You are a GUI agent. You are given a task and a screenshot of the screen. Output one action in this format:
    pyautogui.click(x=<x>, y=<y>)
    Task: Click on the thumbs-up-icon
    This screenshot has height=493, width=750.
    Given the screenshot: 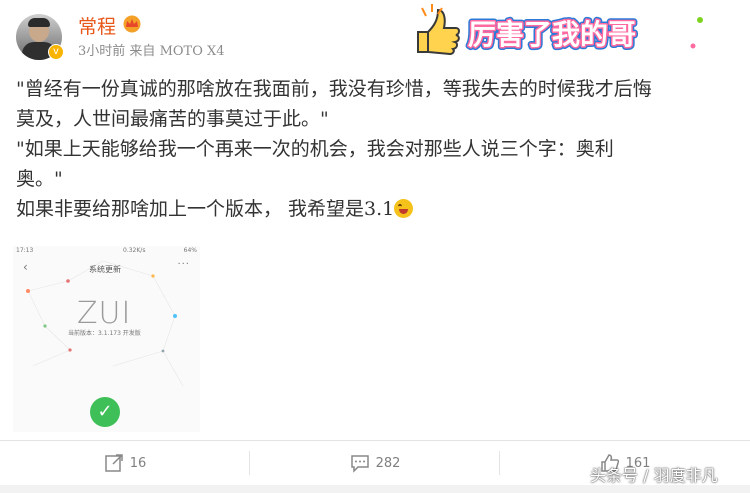 What is the action you would take?
    pyautogui.click(x=438, y=32)
    